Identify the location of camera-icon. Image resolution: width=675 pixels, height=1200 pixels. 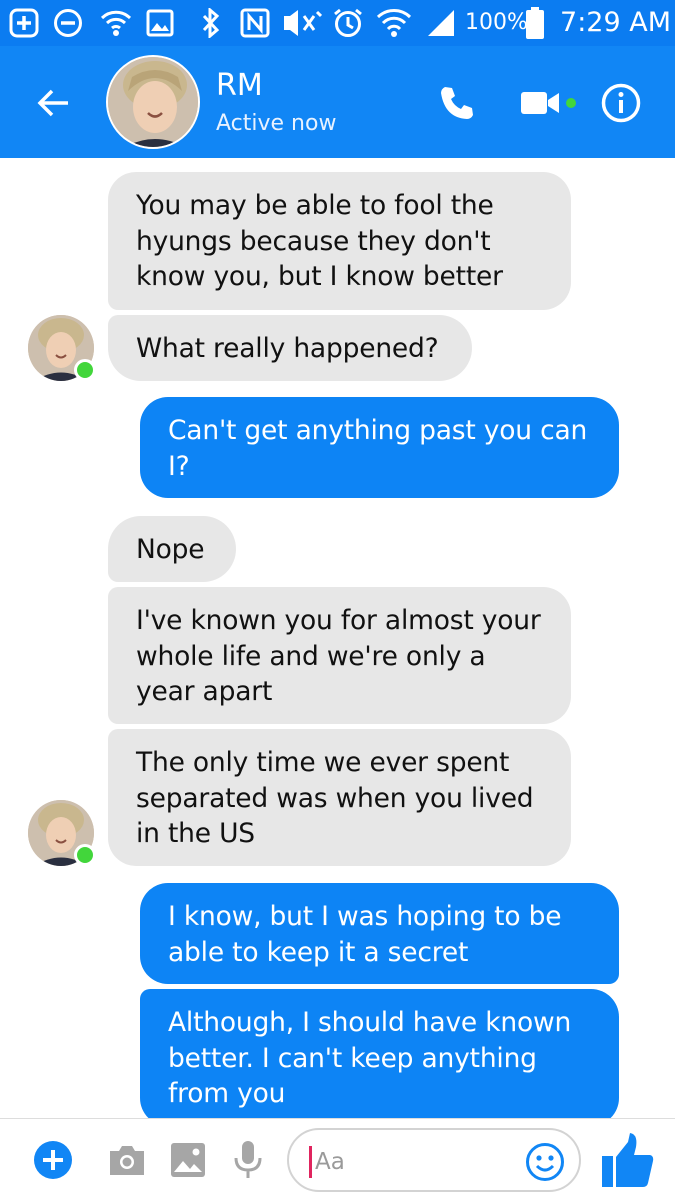
(127, 1160).